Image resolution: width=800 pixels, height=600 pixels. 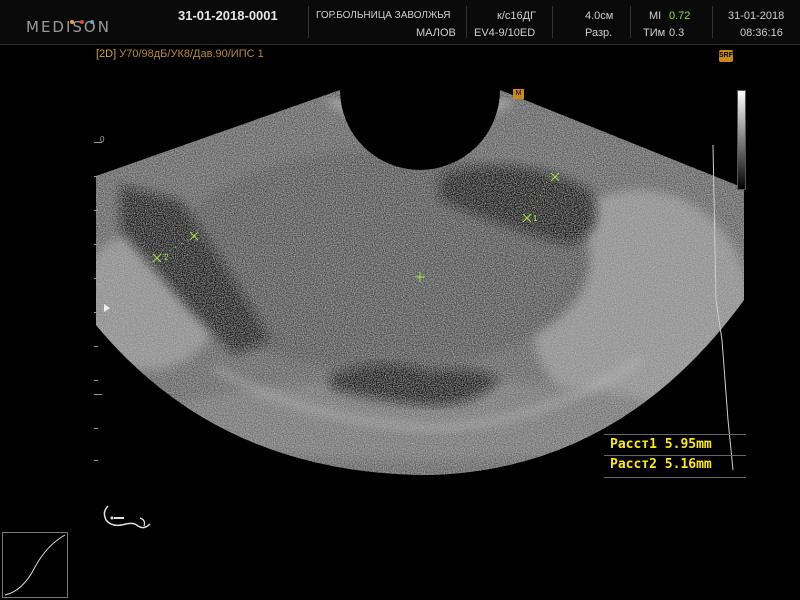 I want to click on exam-date: 31-01-2018, so click(x=756, y=16).